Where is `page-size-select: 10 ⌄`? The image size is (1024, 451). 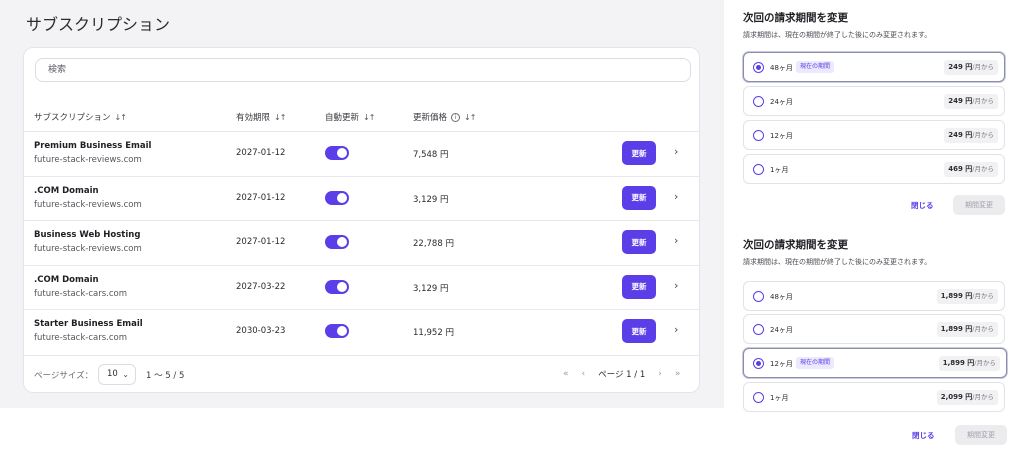 page-size-select: 10 ⌄ is located at coordinates (117, 374).